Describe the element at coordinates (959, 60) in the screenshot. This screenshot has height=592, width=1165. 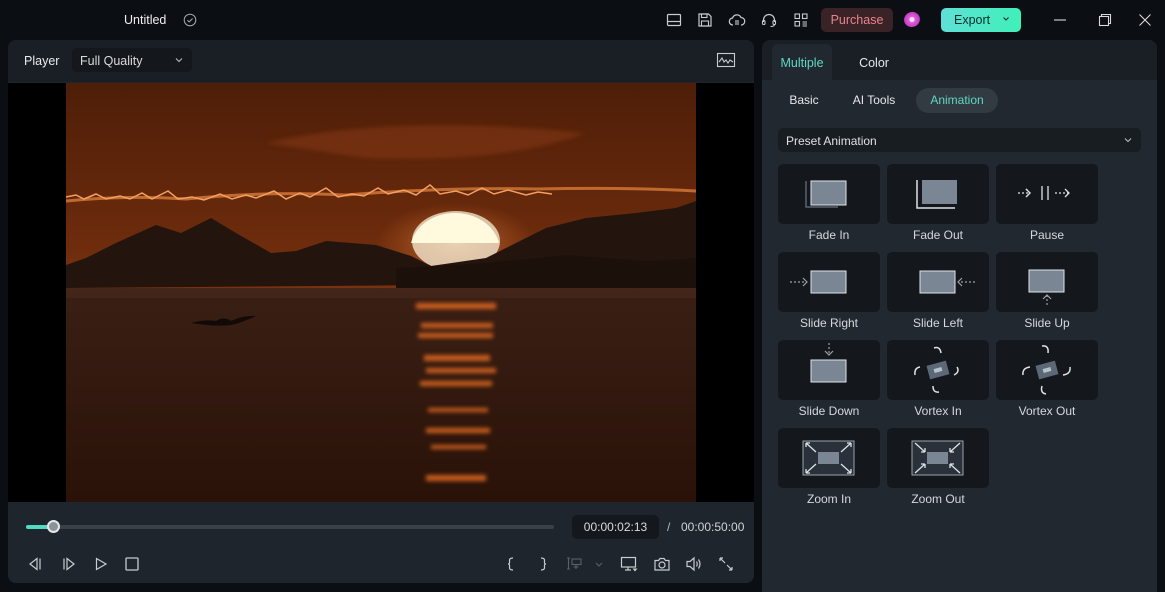
I see `panel-tabs: Multiple Color` at that location.